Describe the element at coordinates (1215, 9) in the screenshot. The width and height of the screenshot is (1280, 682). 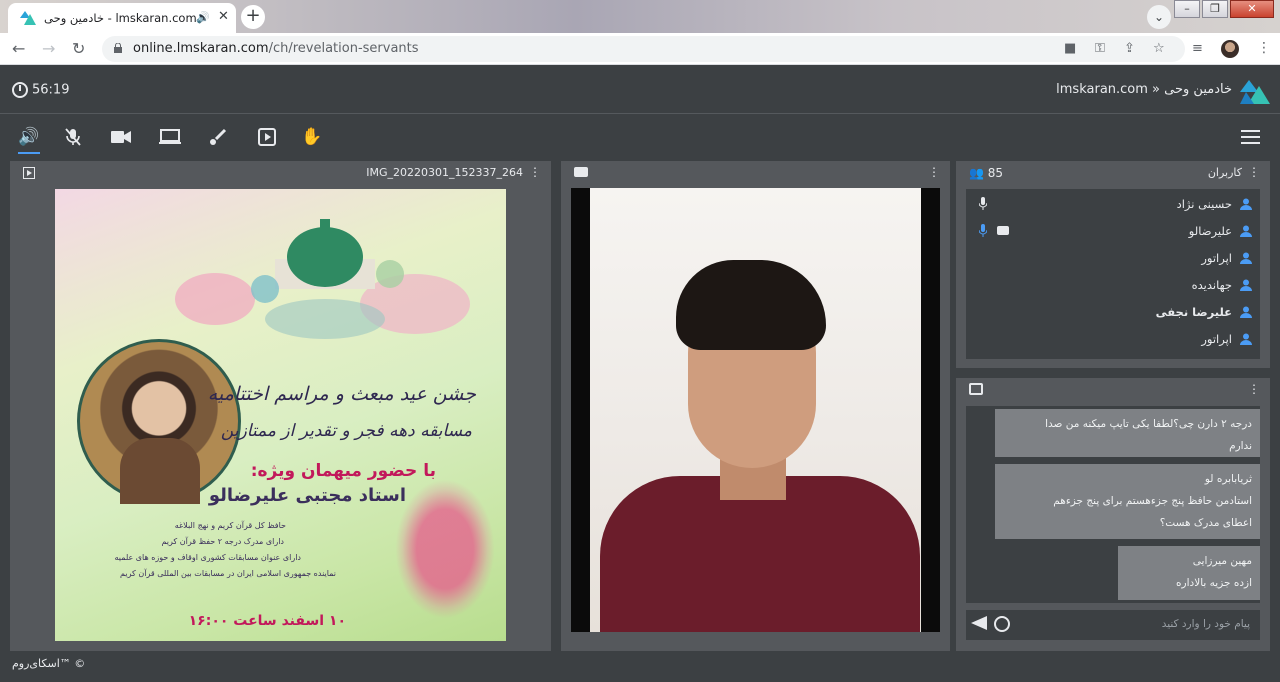
I see `maximize-button: ❐` at that location.